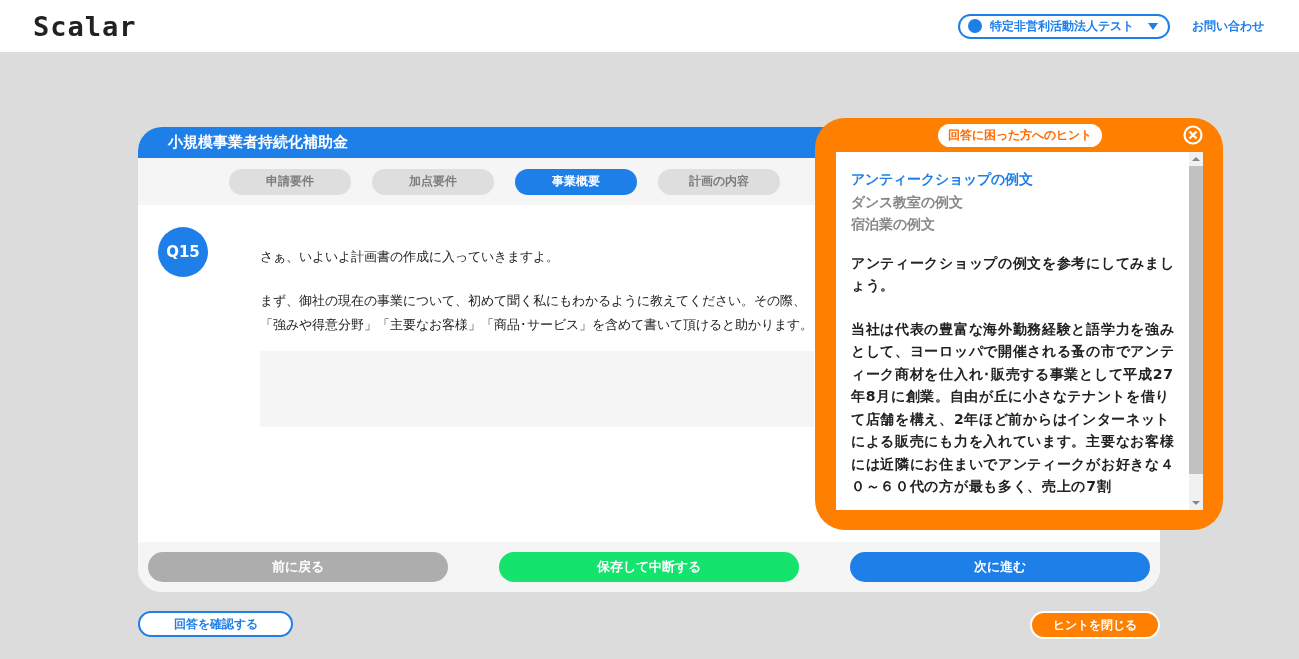  What do you see at coordinates (537, 313) in the screenshot?
I see `question-text: まず、御社の現在の事業について、初めて聞く私にもわかるように教えてください。その際、 「強みや得意分野」「主要なお客様」「商品･サービス」を含めて書いて頂けると助かります。` at bounding box center [537, 313].